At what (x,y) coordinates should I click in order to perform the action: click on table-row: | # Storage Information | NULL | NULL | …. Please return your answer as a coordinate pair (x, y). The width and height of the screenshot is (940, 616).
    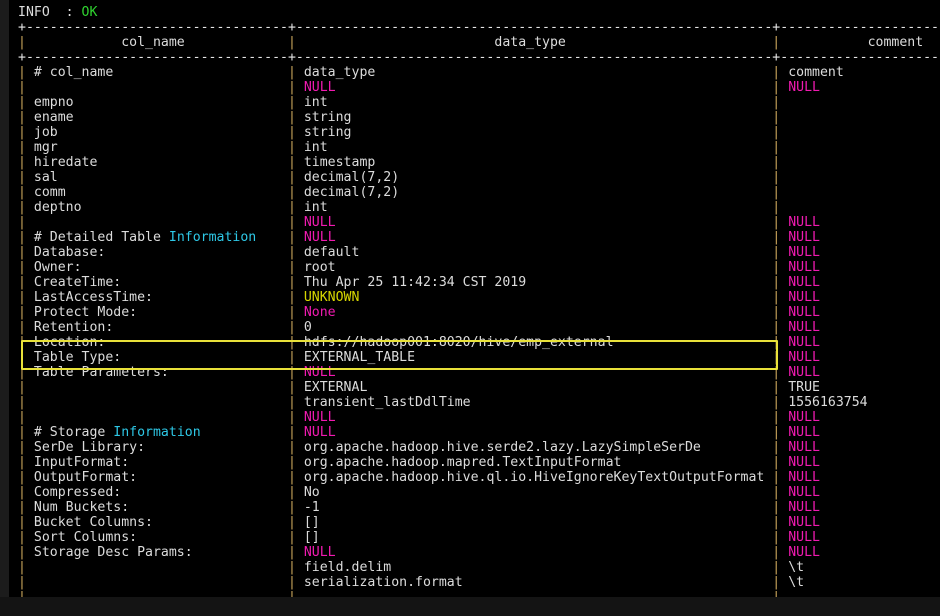
    Looking at the image, I should click on (419, 432).